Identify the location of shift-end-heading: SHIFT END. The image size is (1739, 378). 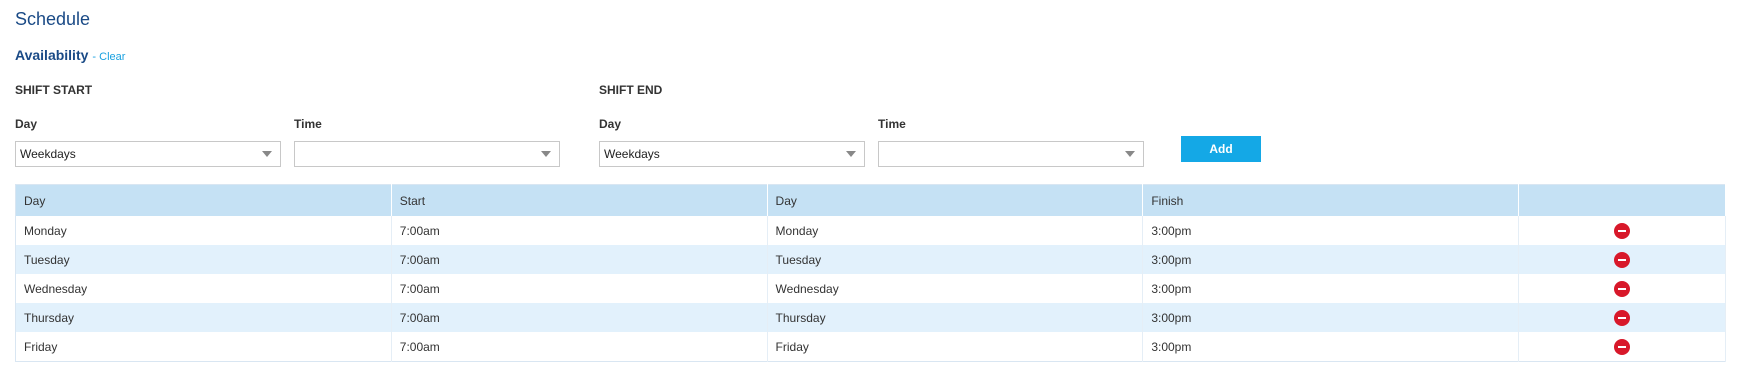
(631, 90).